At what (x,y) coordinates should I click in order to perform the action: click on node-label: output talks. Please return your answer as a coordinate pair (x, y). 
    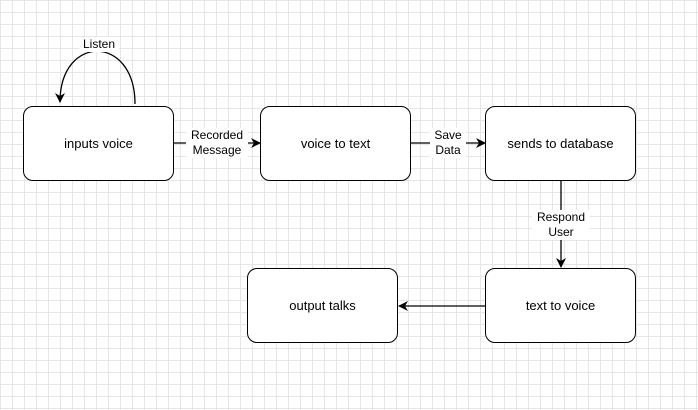
    Looking at the image, I should click on (322, 305).